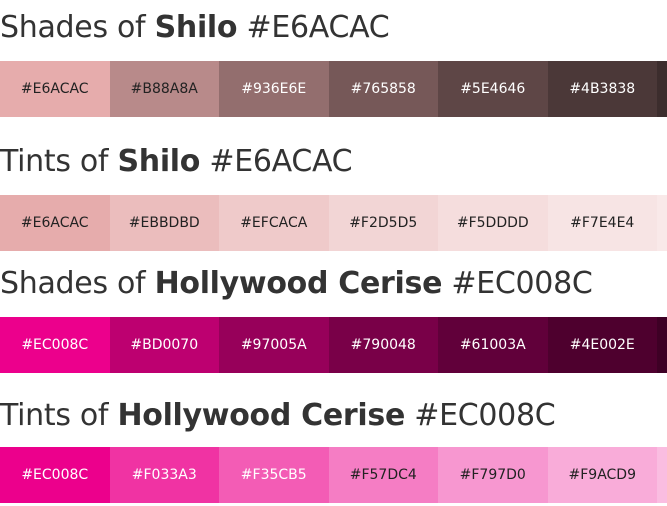  I want to click on color-swatch: #4E002E, so click(602, 345).